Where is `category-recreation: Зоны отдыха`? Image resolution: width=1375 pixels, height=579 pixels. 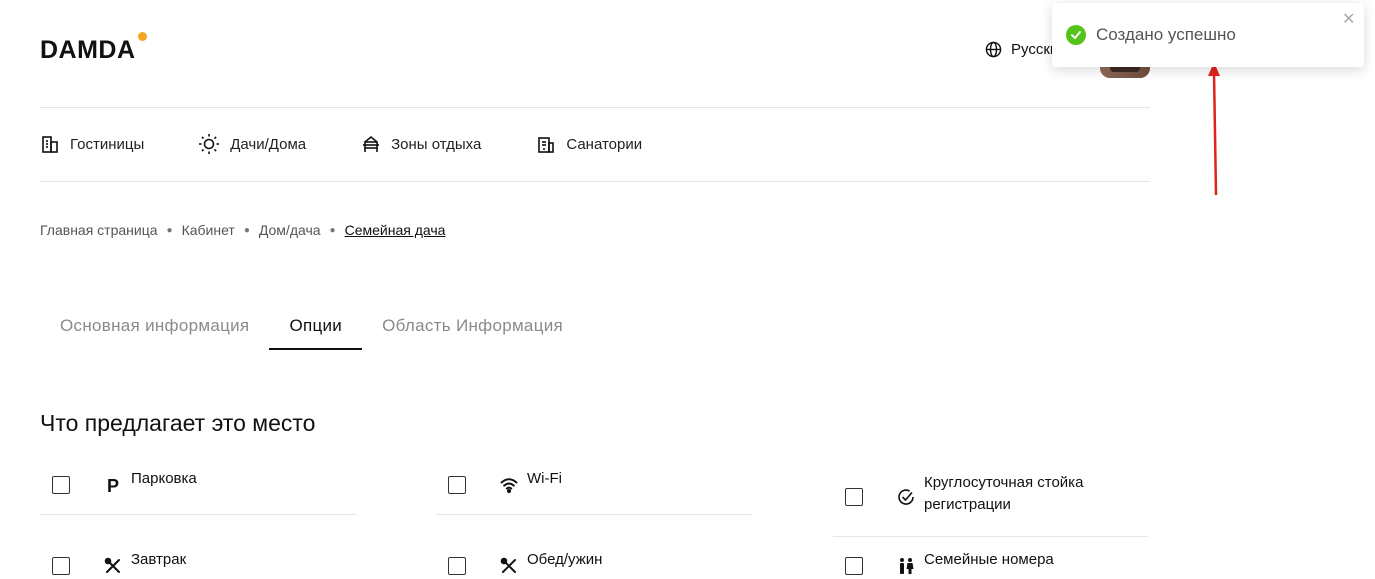 category-recreation: Зоны отдыха is located at coordinates (421, 144).